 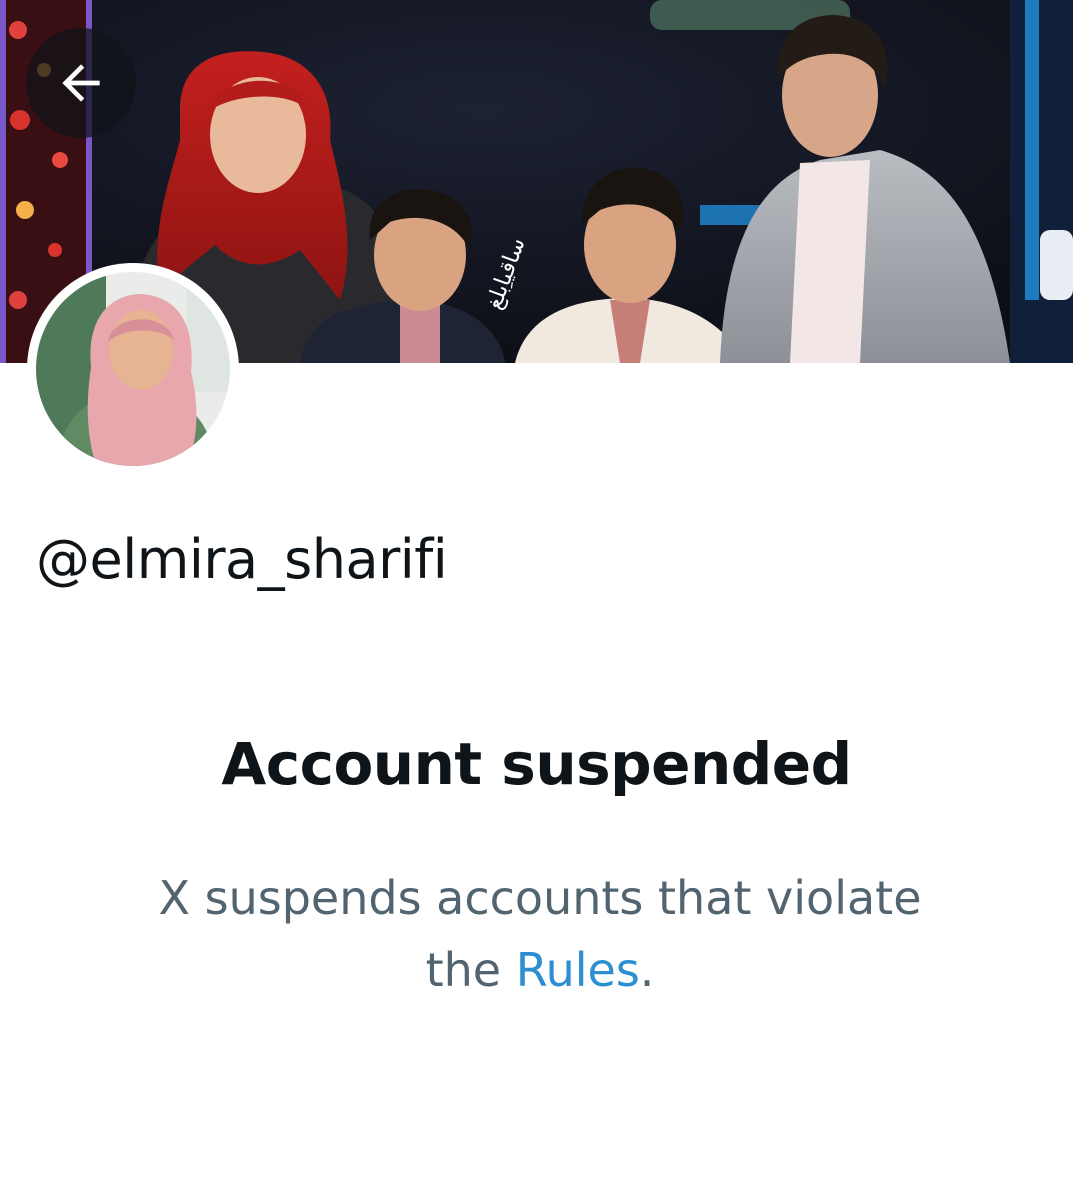 What do you see at coordinates (536, 764) in the screenshot?
I see `suspension-title: Account suspended` at bounding box center [536, 764].